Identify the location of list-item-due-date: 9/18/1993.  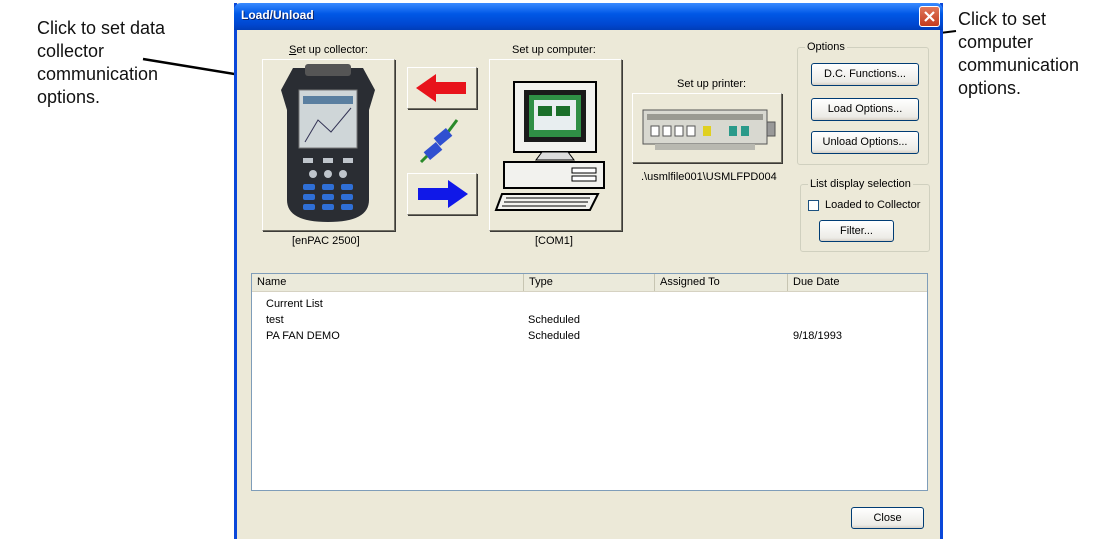
(817, 336).